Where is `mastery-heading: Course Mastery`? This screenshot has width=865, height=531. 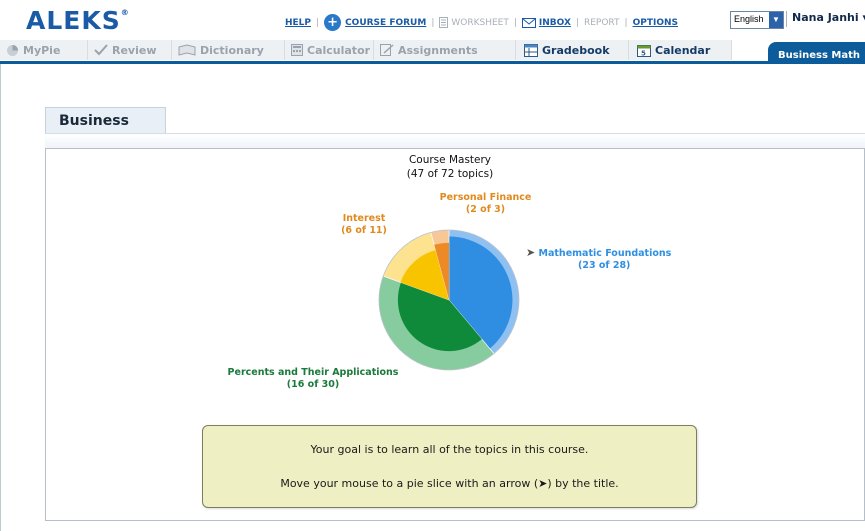 mastery-heading: Course Mastery is located at coordinates (450, 160).